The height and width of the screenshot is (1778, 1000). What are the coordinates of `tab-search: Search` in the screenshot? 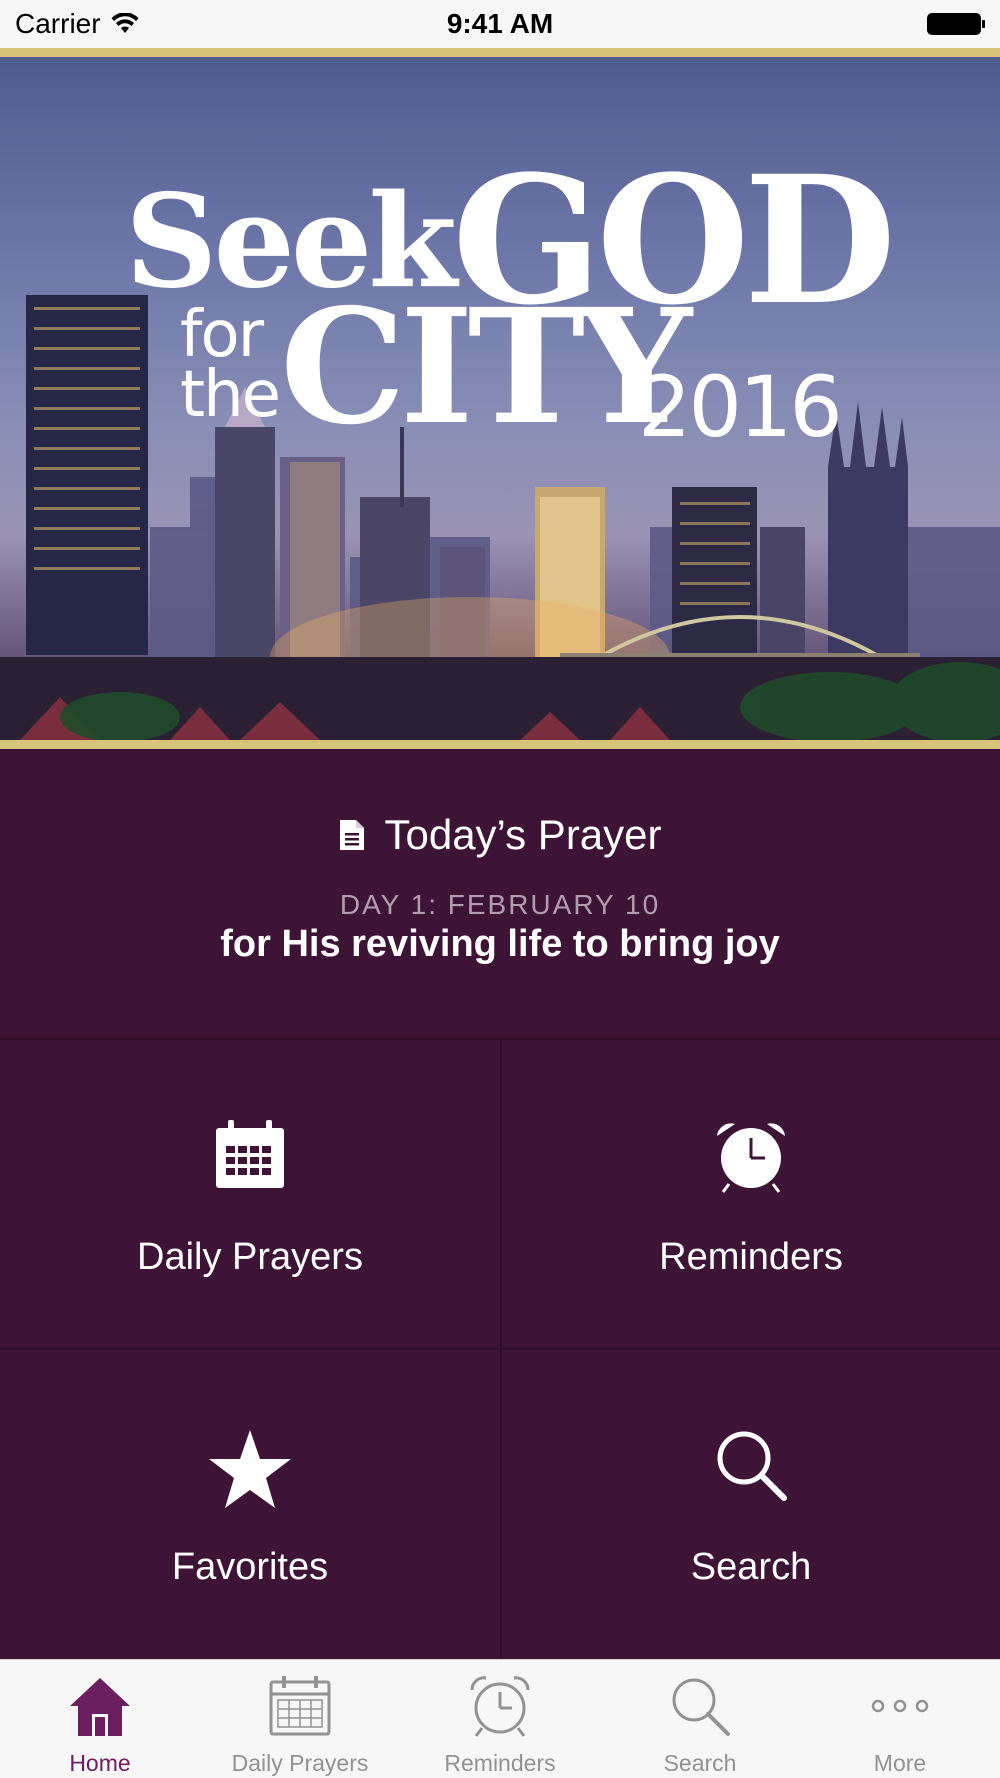 It's located at (700, 1719).